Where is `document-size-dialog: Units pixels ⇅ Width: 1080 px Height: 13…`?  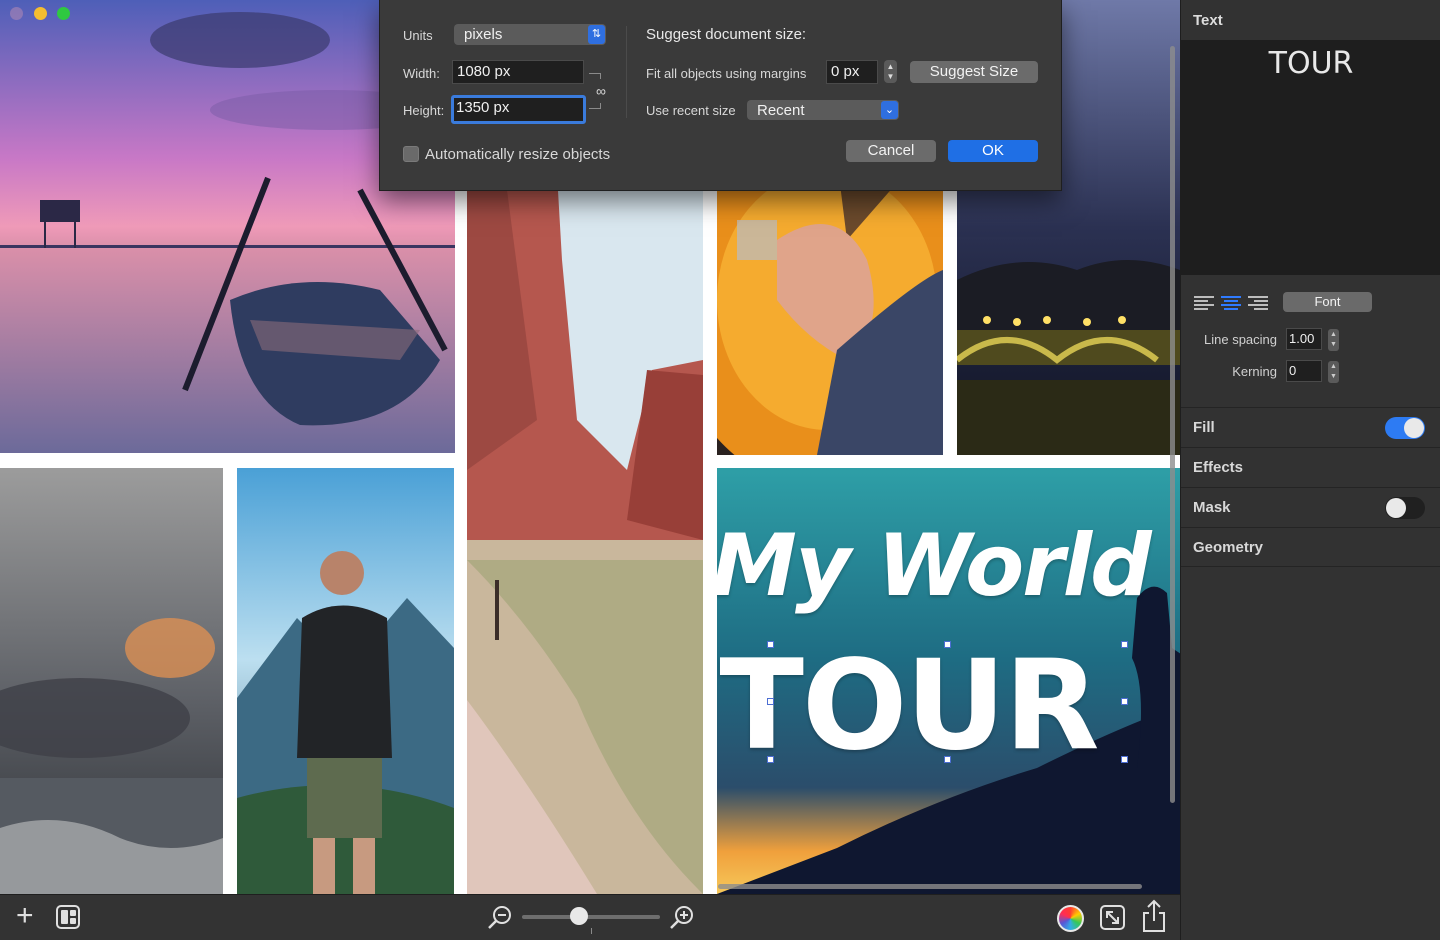 document-size-dialog: Units pixels ⇅ Width: 1080 px Height: 13… is located at coordinates (720, 95).